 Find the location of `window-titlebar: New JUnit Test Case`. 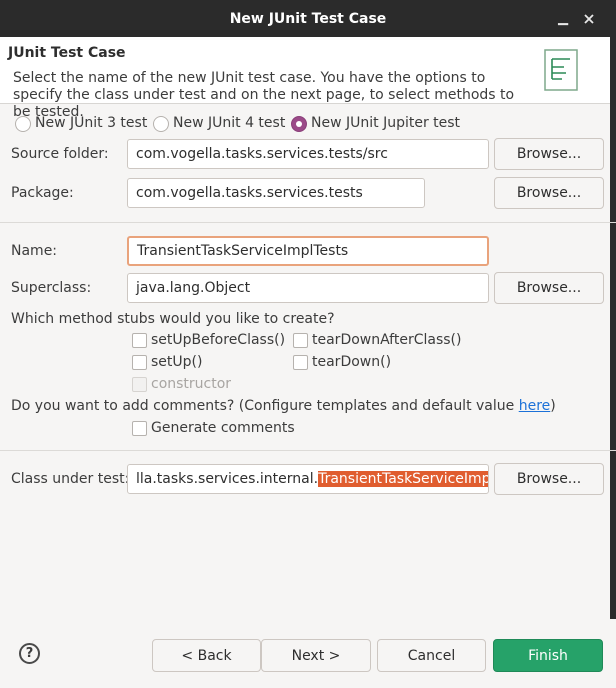

window-titlebar: New JUnit Test Case is located at coordinates (308, 18).